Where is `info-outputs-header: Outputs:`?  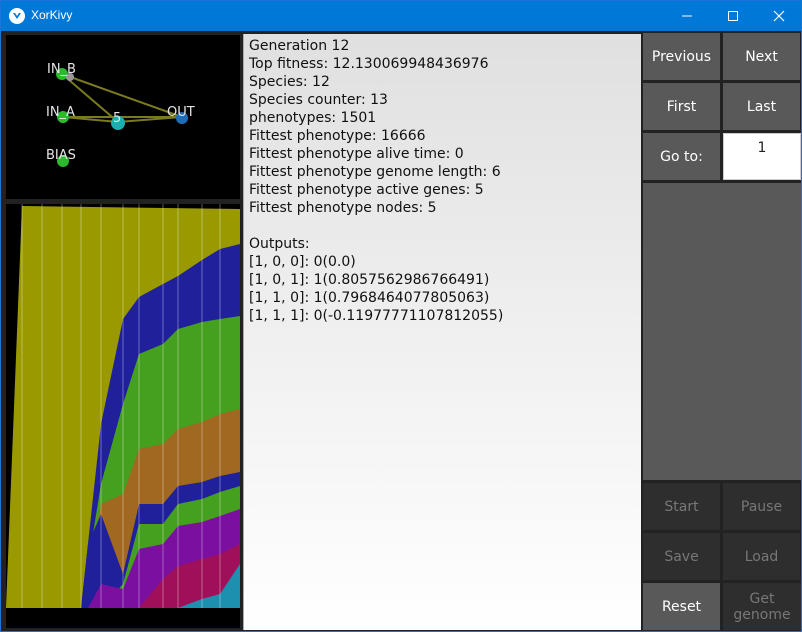 info-outputs-header: Outputs: is located at coordinates (279, 244).